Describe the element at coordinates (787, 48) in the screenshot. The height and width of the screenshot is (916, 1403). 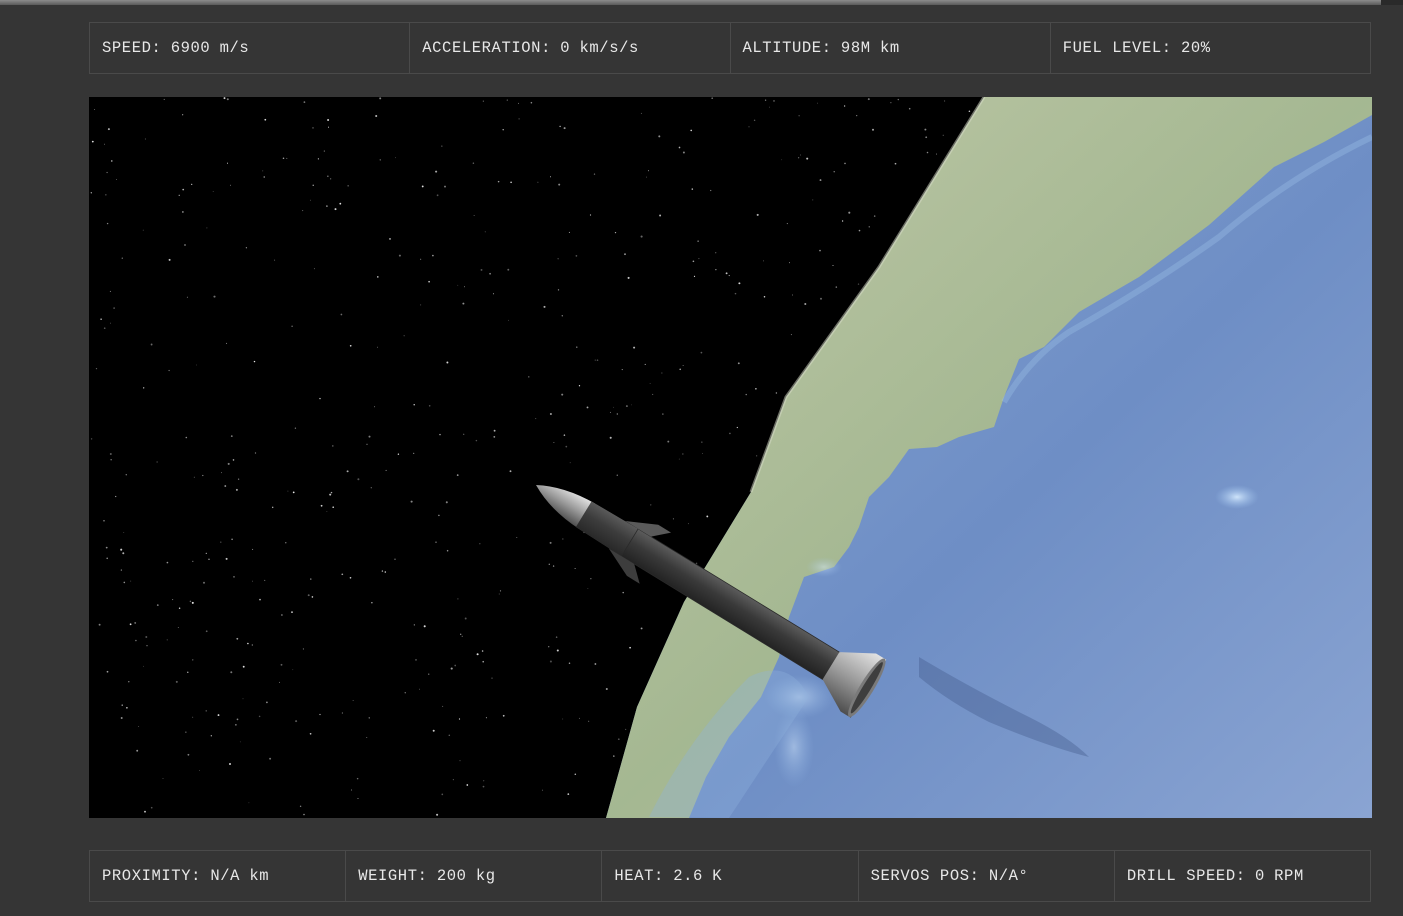
I see `altitude-label: ALTITUDE:` at that location.